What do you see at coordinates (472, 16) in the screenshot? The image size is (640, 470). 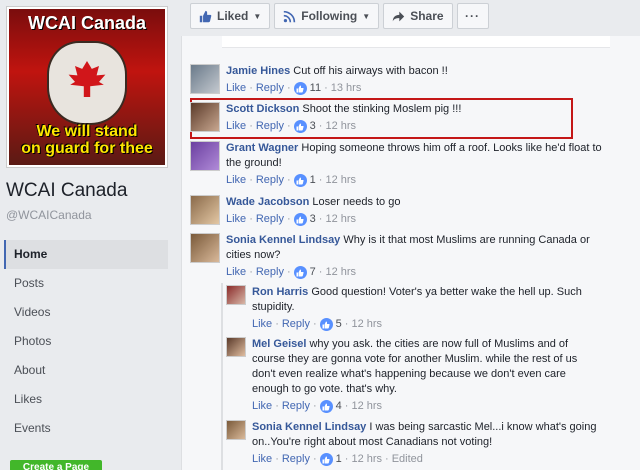 I see `more-options-button: ···` at bounding box center [472, 16].